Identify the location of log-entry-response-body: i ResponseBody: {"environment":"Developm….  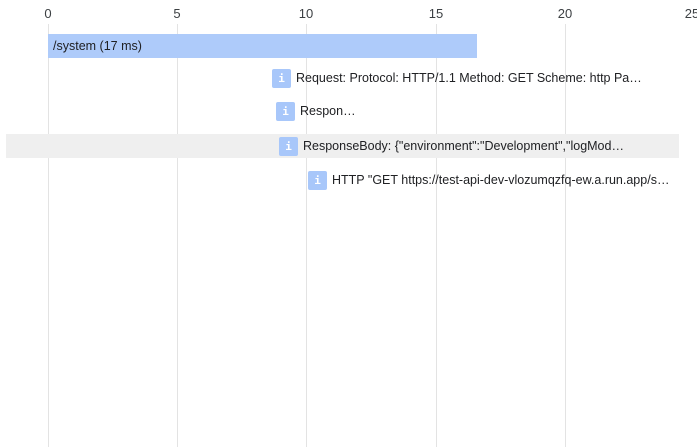
(451, 146).